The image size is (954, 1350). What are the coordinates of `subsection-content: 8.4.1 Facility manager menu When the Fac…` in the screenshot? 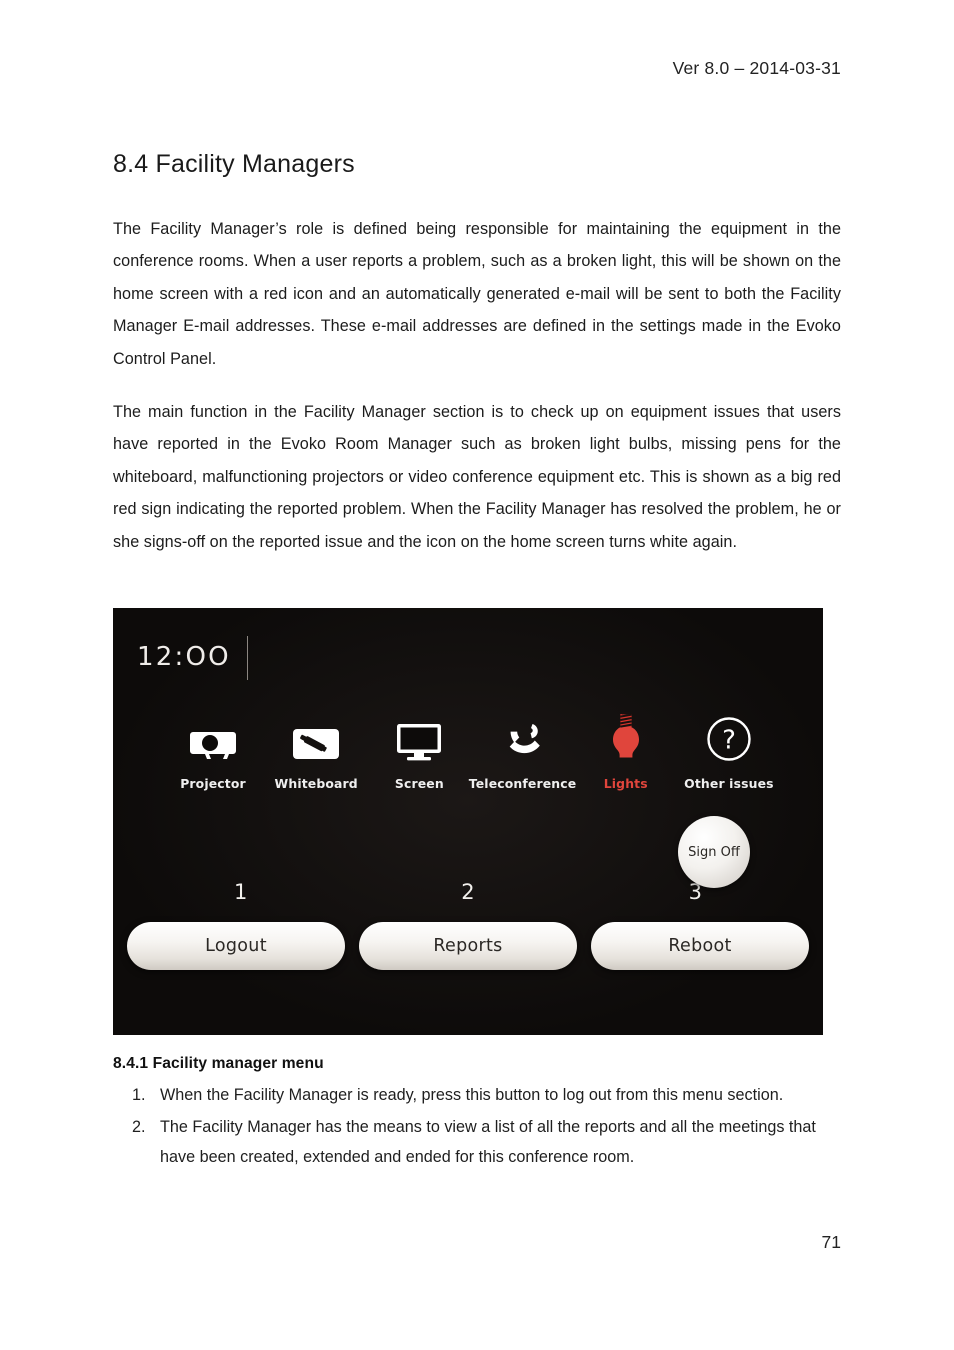 It's located at (477, 1114).